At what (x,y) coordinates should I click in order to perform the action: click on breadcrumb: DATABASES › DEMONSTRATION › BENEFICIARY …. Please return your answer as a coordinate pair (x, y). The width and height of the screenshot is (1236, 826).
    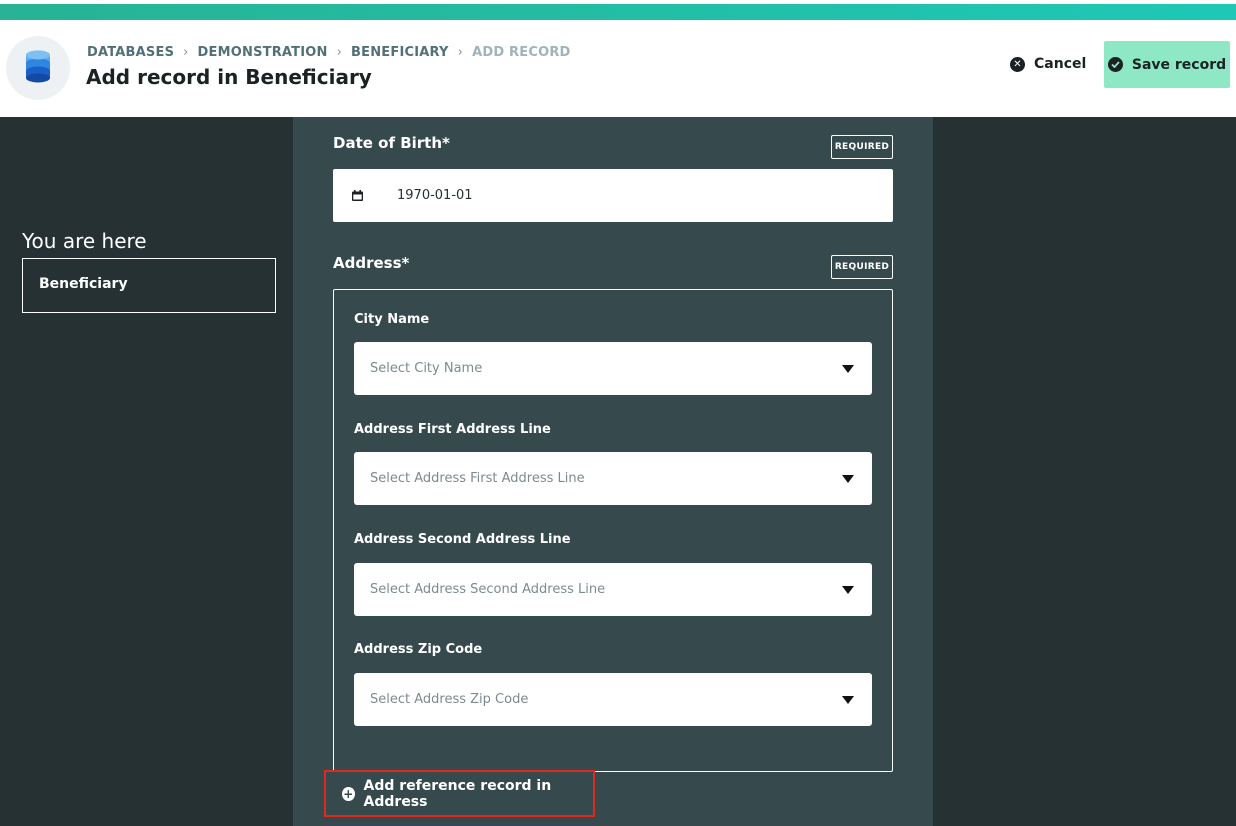
    Looking at the image, I should click on (329, 52).